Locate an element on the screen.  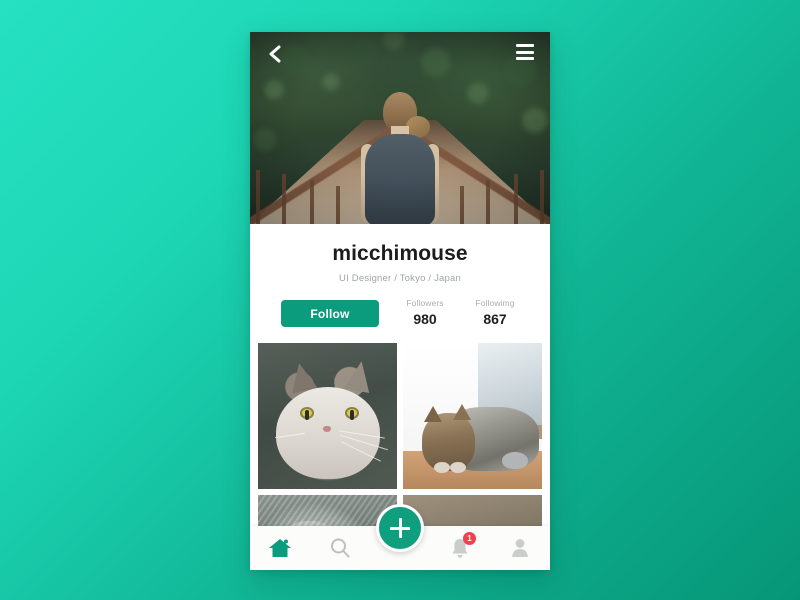
search-icon is located at coordinates (340, 548).